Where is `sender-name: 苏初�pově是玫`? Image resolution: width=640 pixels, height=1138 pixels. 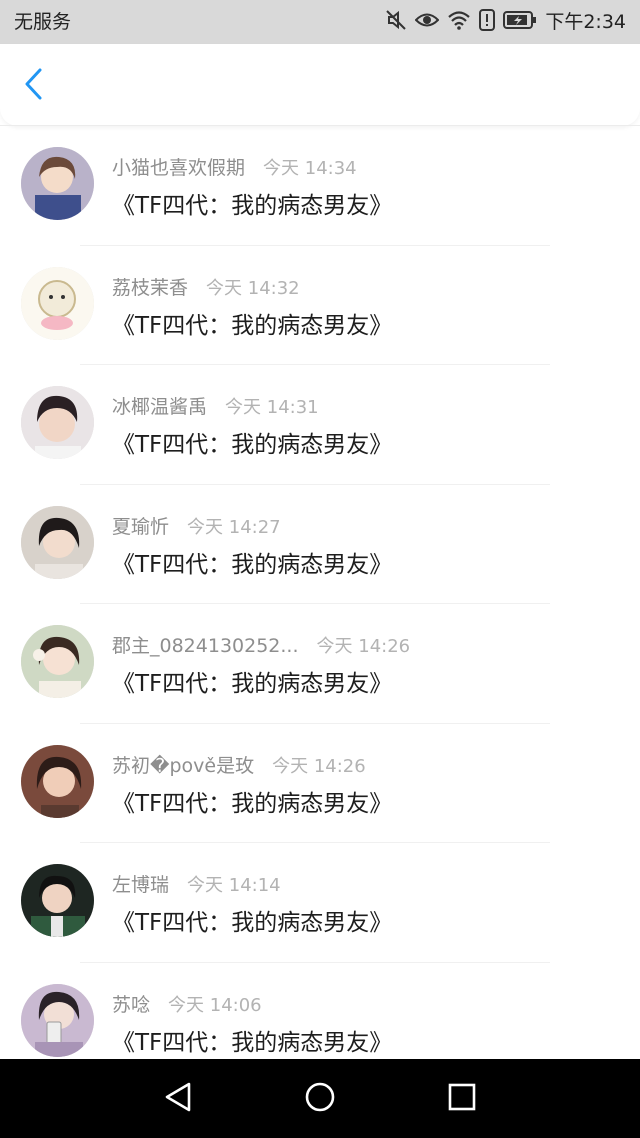 sender-name: 苏初�pově是玫 is located at coordinates (183, 764).